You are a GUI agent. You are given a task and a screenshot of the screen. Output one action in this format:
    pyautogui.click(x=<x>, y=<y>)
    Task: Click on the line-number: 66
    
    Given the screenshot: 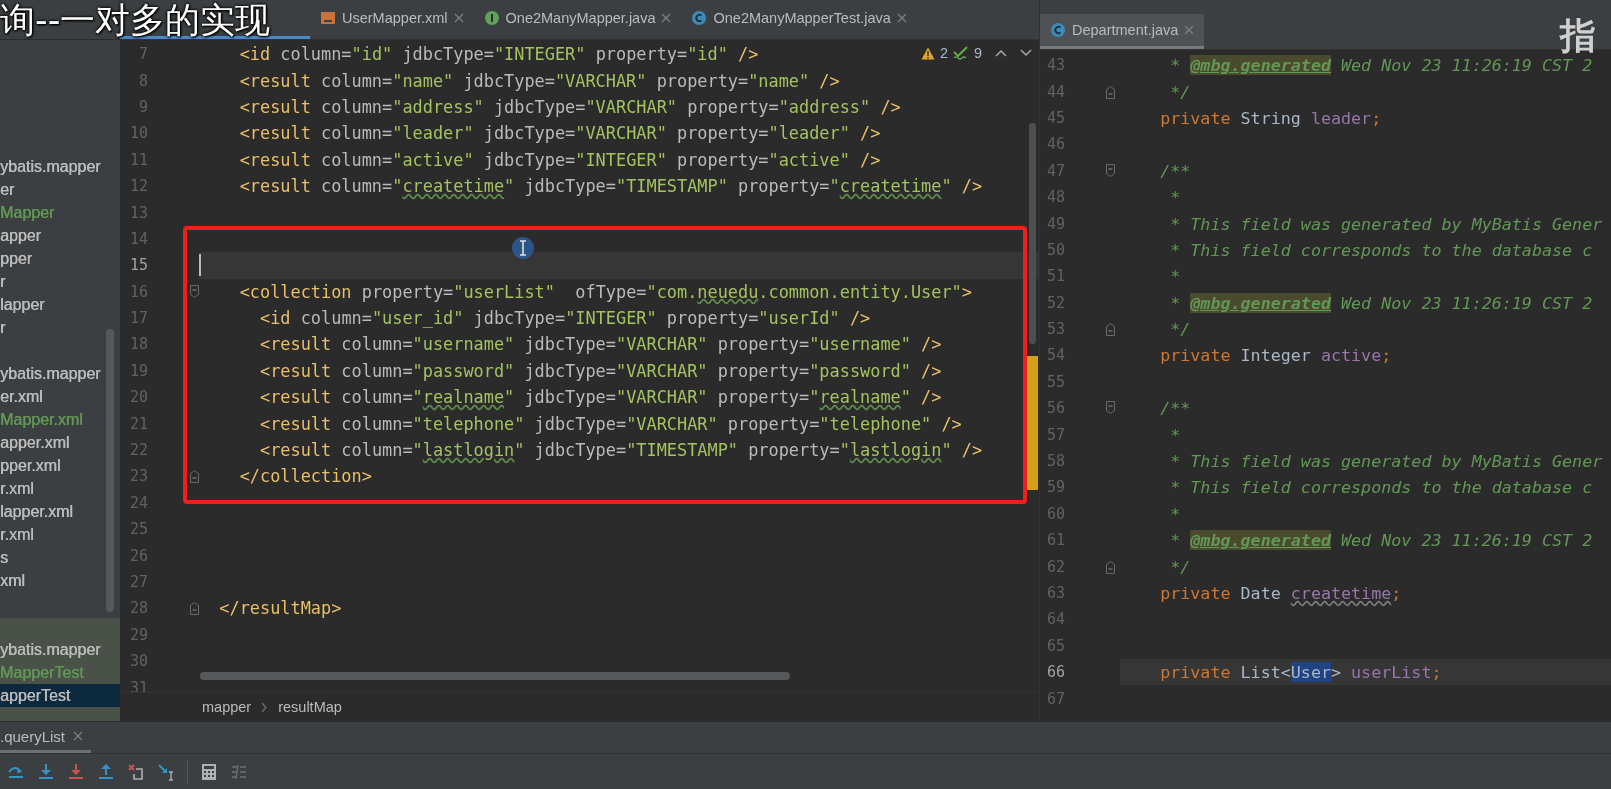 What is the action you would take?
    pyautogui.click(x=1055, y=672)
    